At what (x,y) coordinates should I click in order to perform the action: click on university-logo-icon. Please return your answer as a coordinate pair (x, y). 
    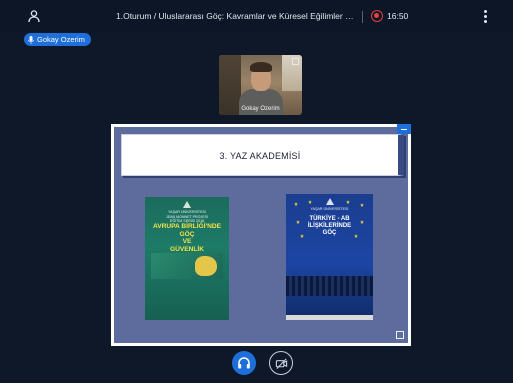
    Looking at the image, I should click on (187, 204).